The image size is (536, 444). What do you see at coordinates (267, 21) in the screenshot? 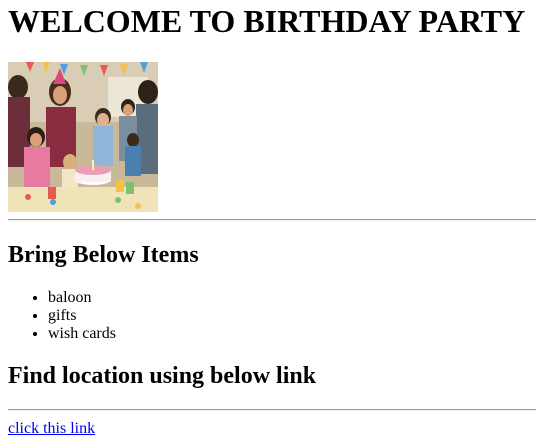
I see `page-title: WELCOME TO BIRTHDAY PARTY` at bounding box center [267, 21].